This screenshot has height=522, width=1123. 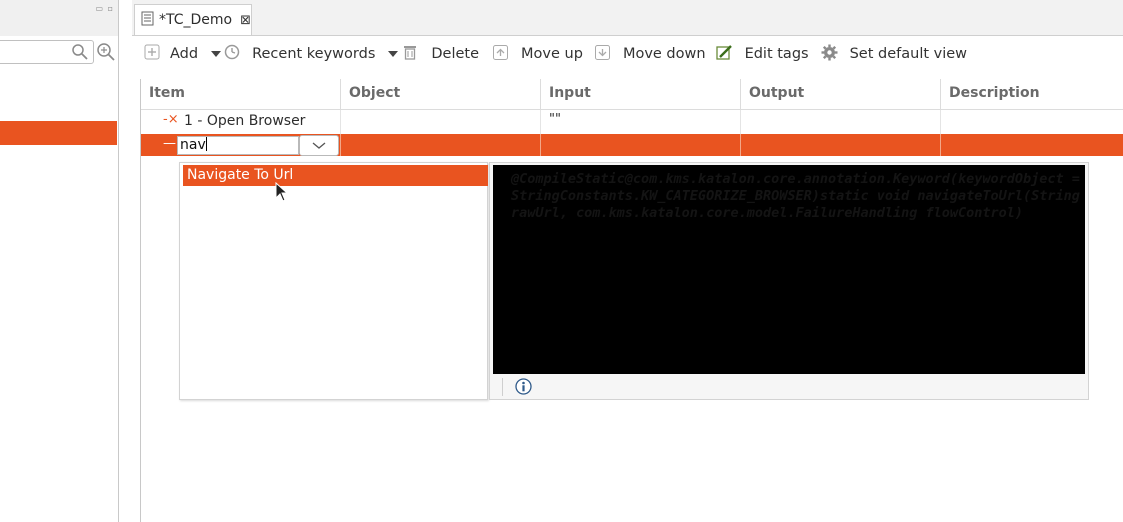 I want to click on object-cell-editing, so click(x=441, y=145).